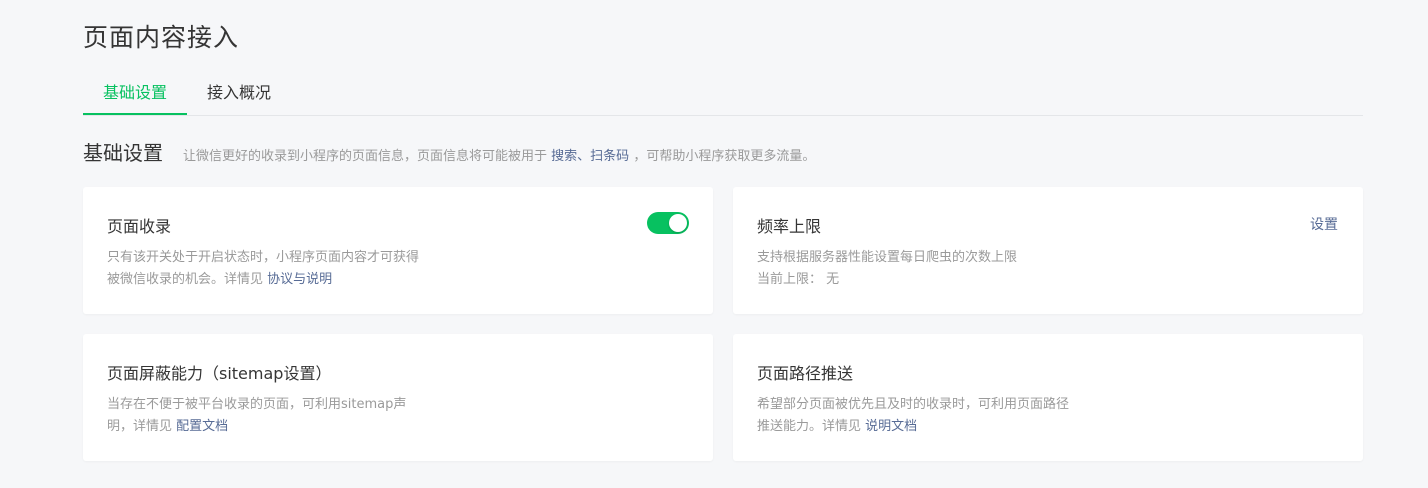  What do you see at coordinates (263, 257) in the screenshot?
I see `desc-line: 只有该开关处于开启状态时，小程序页面内容才可获得` at bounding box center [263, 257].